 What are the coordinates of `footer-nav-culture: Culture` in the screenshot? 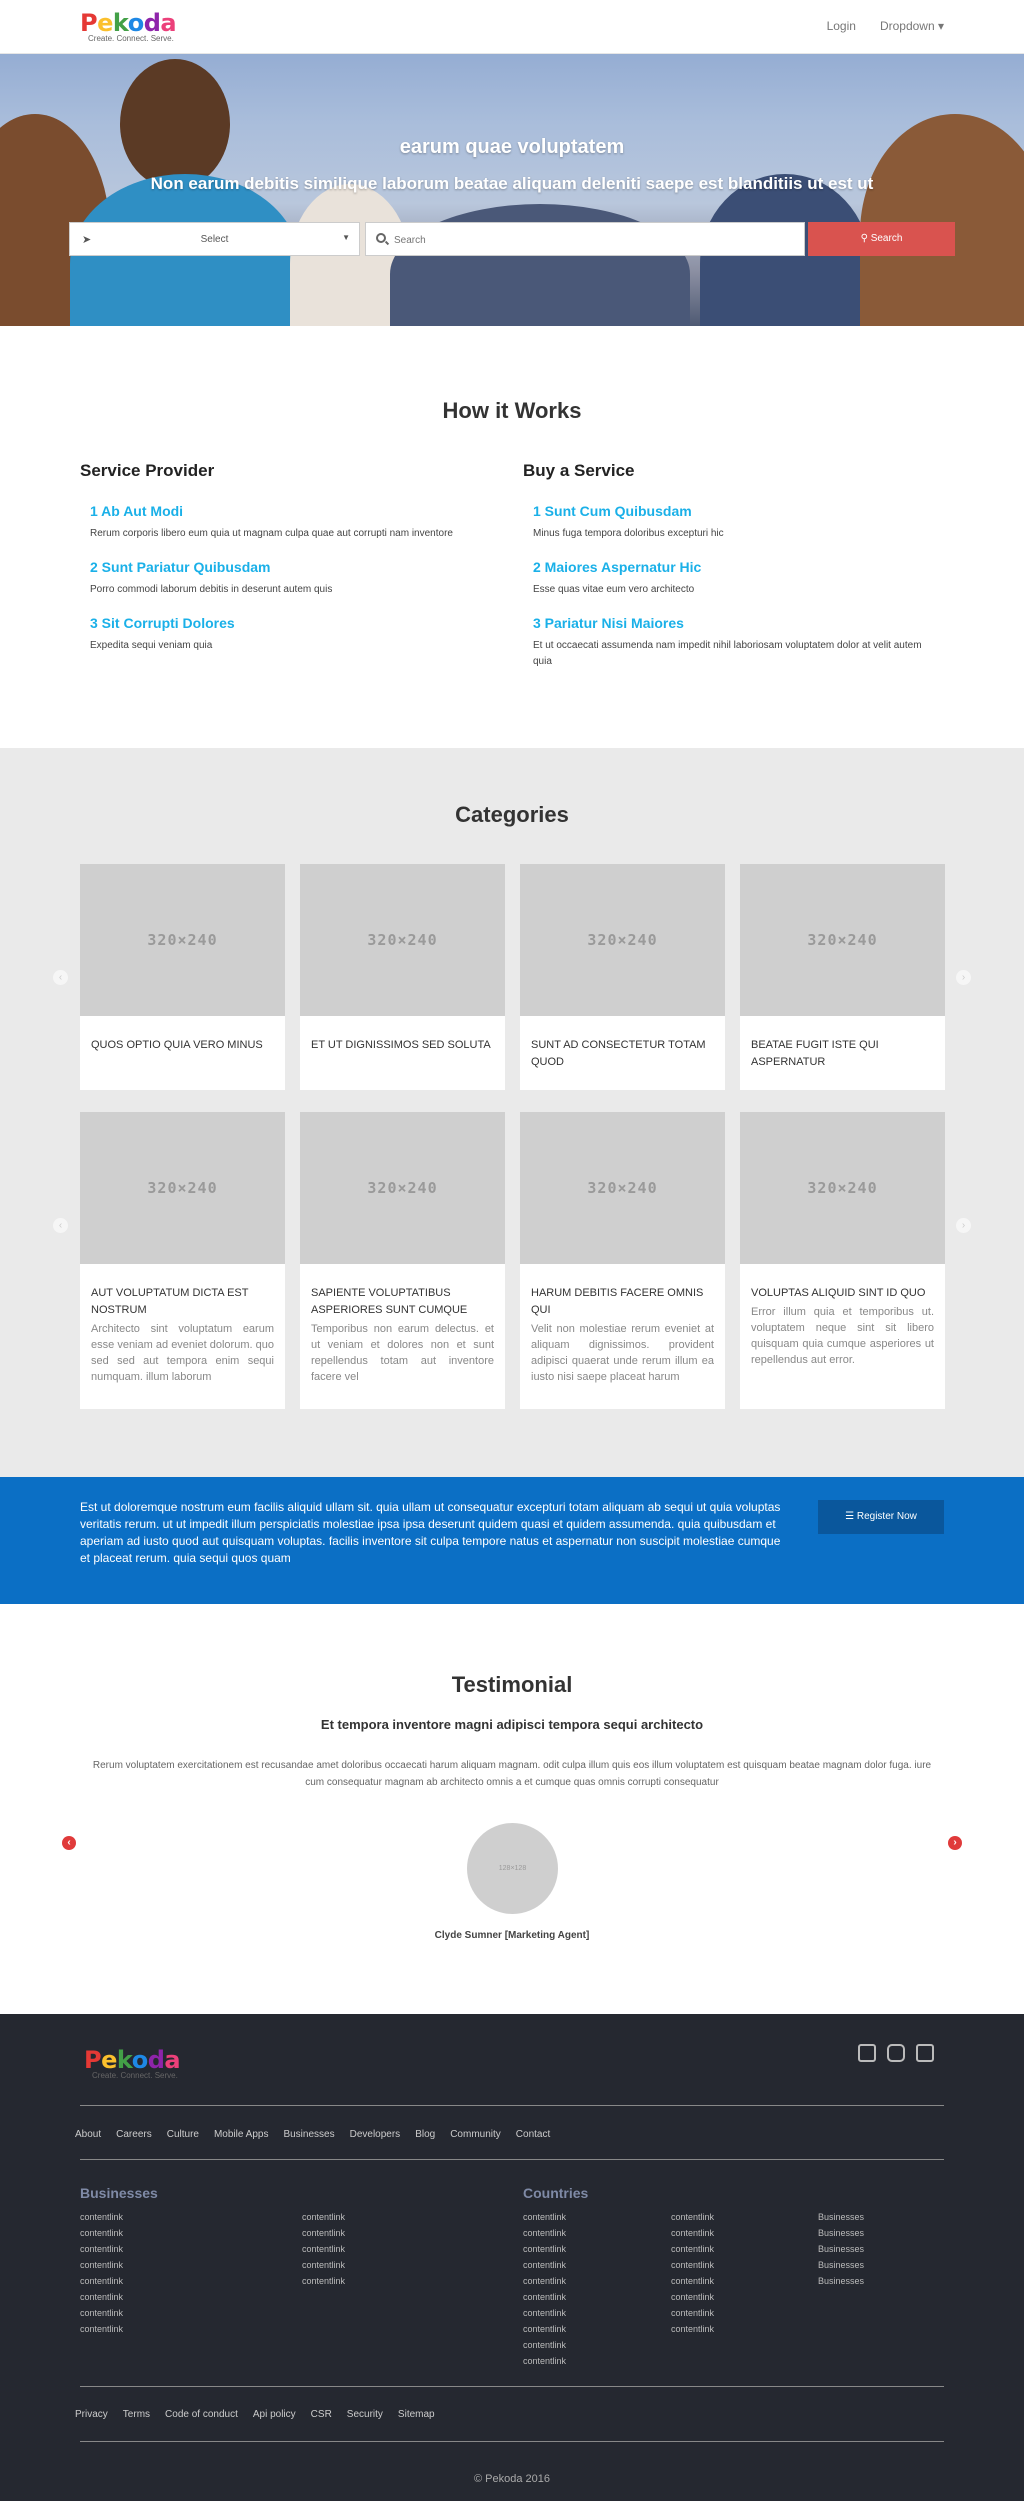 It's located at (183, 2134).